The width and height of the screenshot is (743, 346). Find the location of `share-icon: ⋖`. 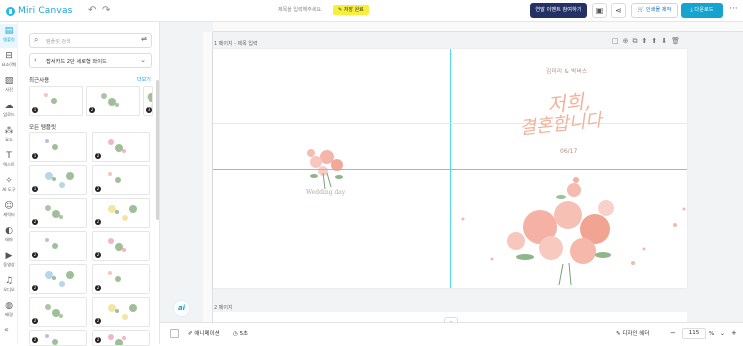

share-icon: ⋖ is located at coordinates (618, 10).